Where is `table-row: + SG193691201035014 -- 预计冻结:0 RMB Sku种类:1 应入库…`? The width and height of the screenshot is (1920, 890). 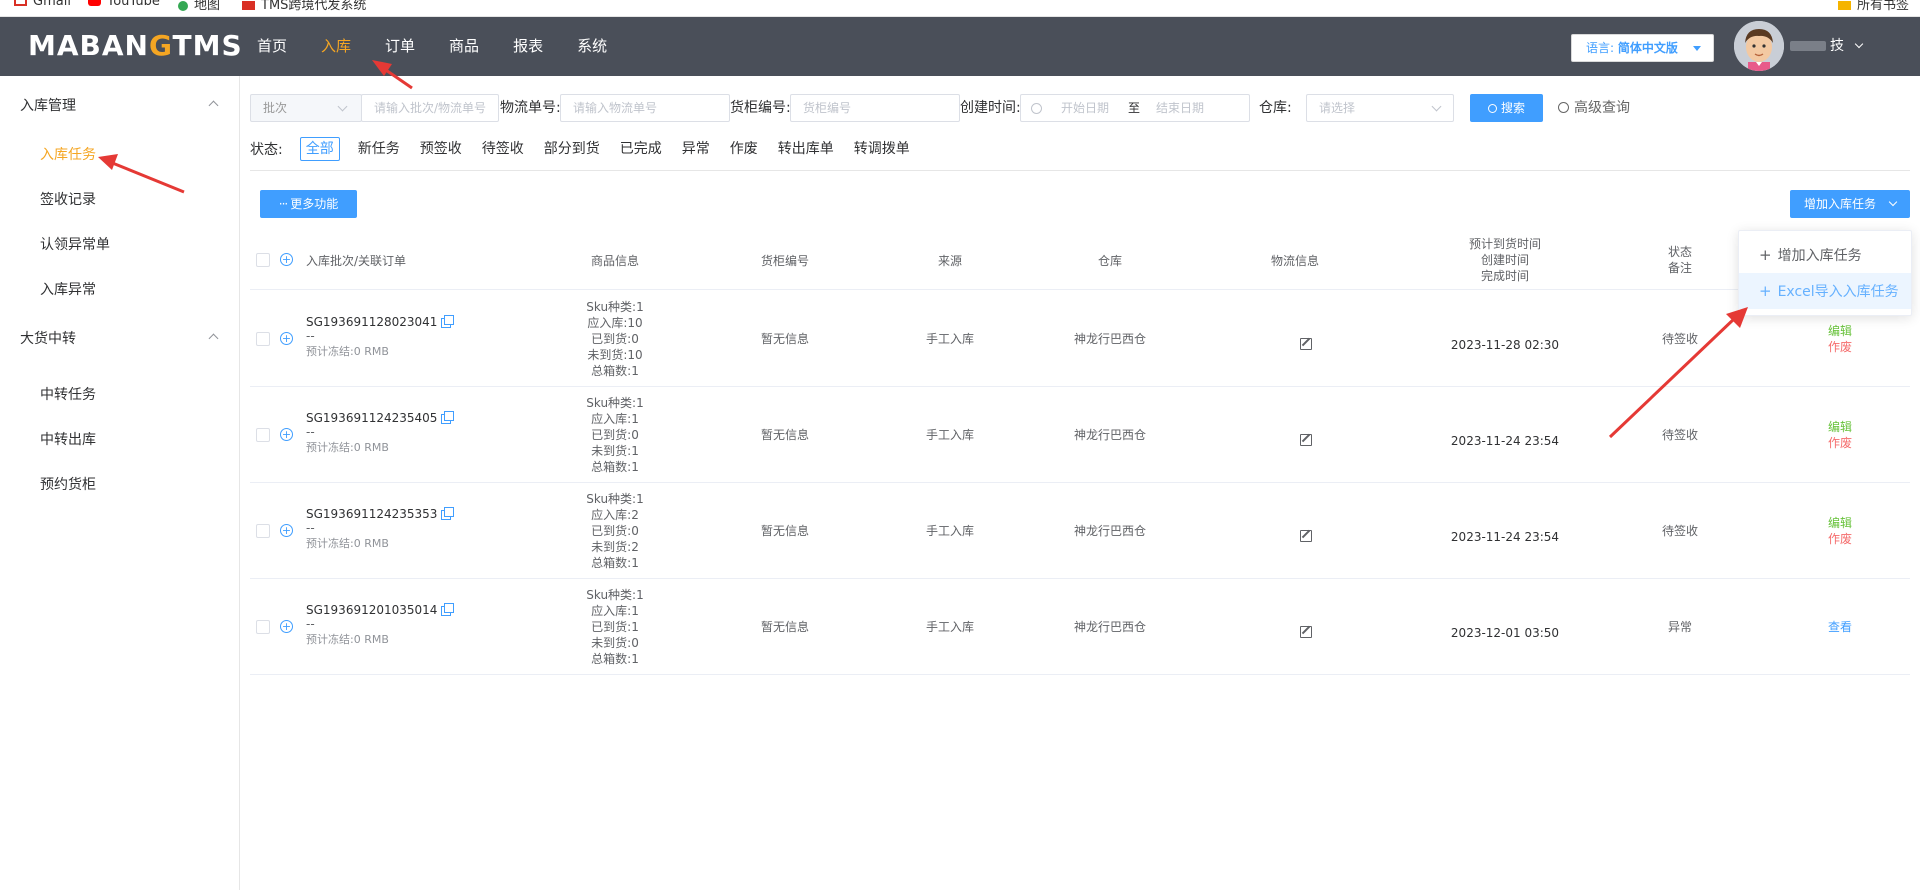 table-row: + SG193691201035014 -- 预计冻结:0 RMB Sku种类:1 应入库… is located at coordinates (1080, 627).